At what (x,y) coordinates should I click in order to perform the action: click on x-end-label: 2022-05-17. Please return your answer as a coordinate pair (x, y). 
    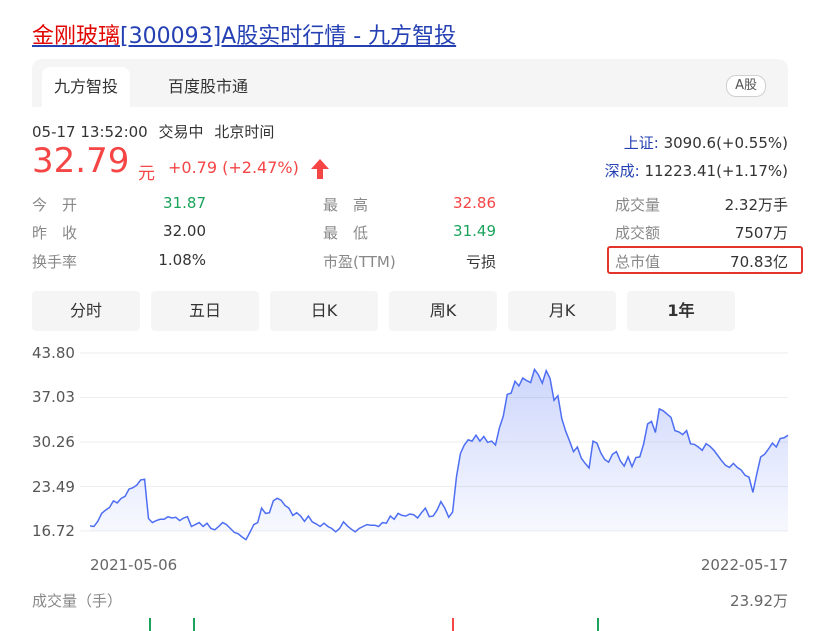
    Looking at the image, I should click on (744, 565).